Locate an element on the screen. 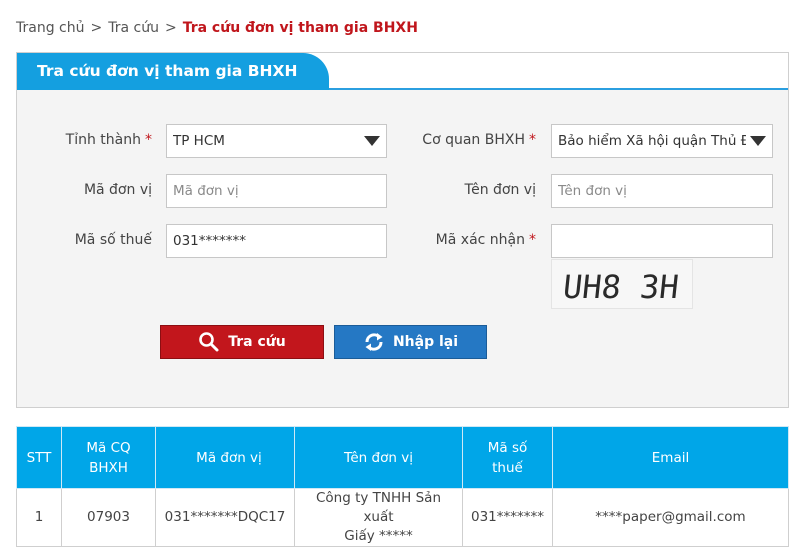 The width and height of the screenshot is (800, 560). unit-name-label: Tên đơn vị is located at coordinates (500, 190).